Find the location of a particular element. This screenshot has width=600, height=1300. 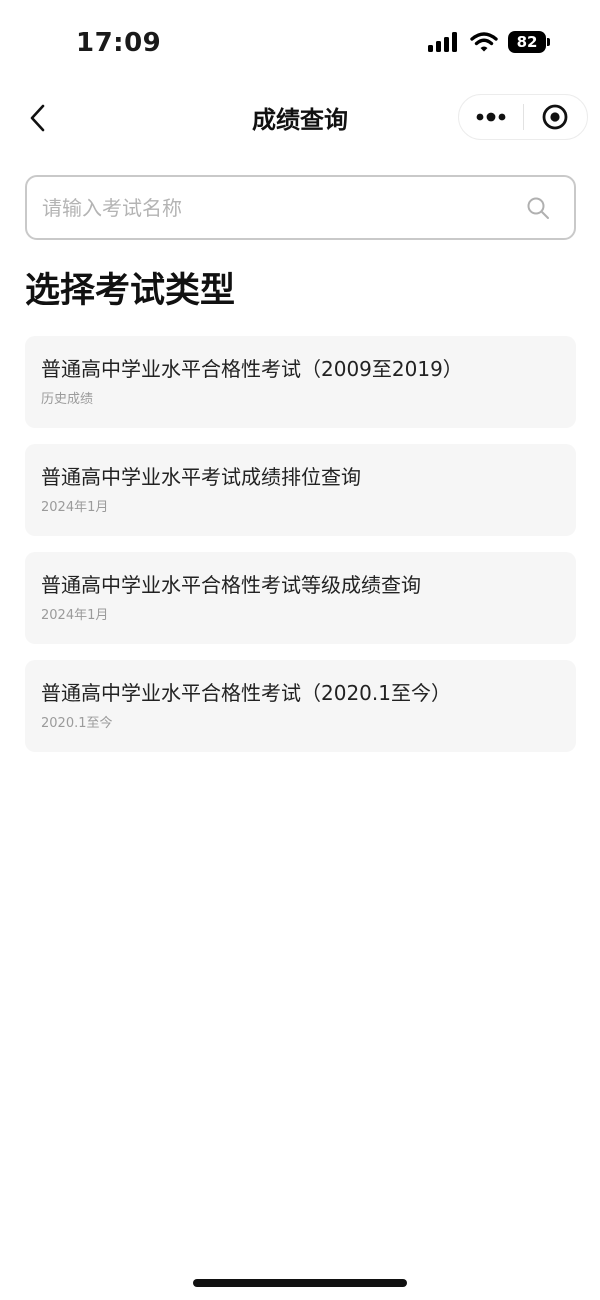

wifi-icon is located at coordinates (484, 42).